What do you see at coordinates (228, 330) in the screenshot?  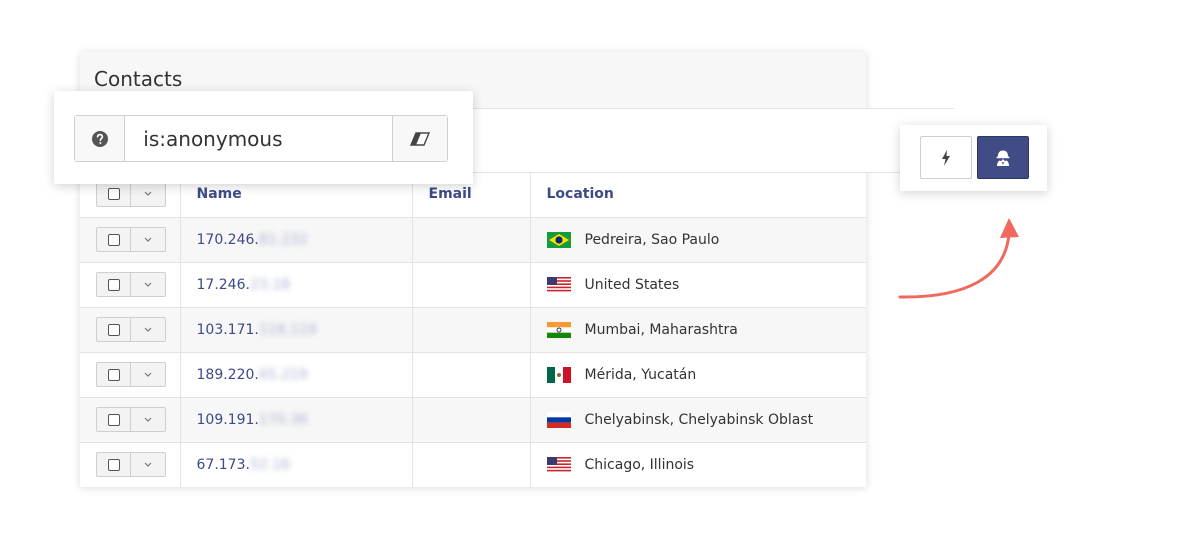 I see `ip-address-visible: 103.171.` at bounding box center [228, 330].